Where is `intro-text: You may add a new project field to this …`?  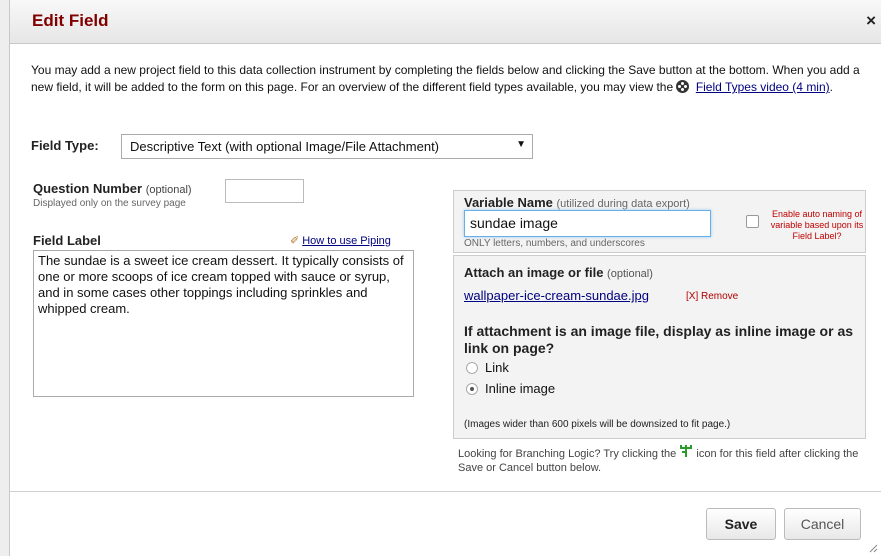
intro-text: You may add a new project field to this … is located at coordinates (446, 79).